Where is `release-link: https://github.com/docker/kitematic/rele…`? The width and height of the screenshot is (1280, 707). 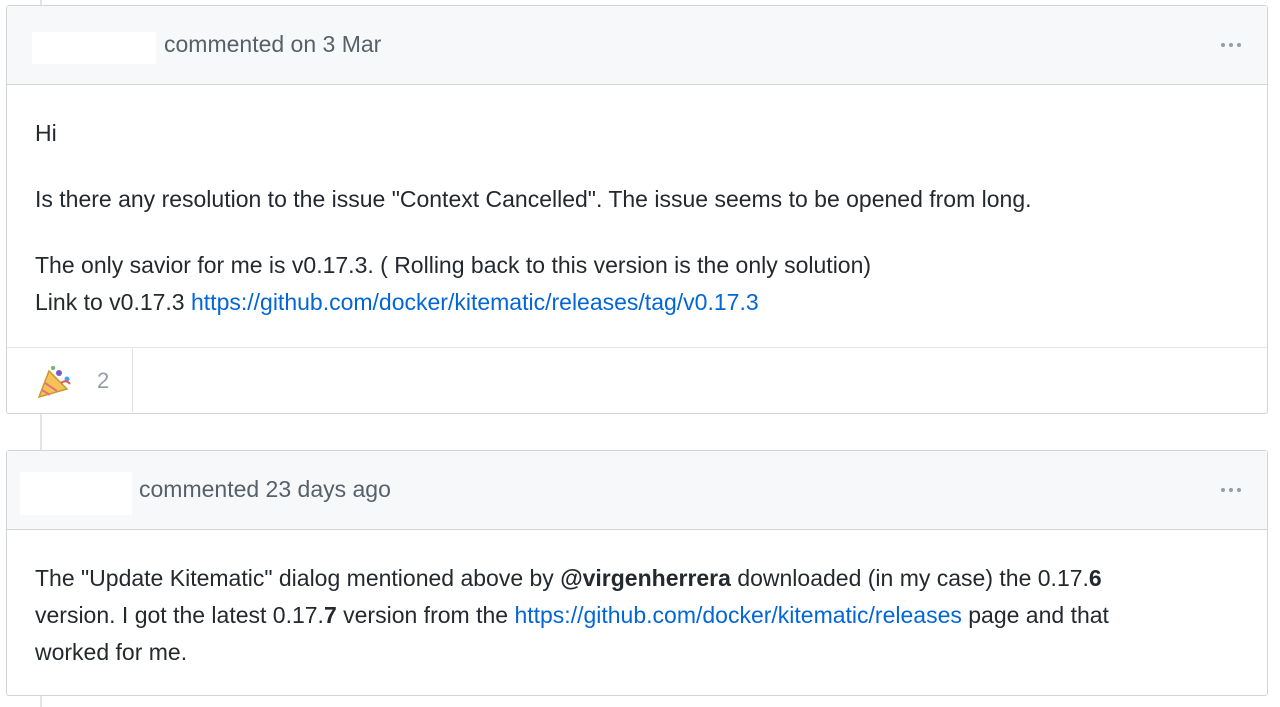 release-link: https://github.com/docker/kitematic/rele… is located at coordinates (475, 302).